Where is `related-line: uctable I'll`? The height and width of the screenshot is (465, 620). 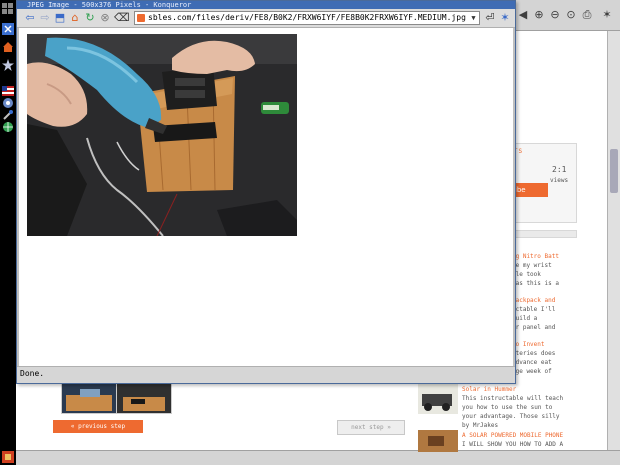
related-line: uctable I'll is located at coordinates (534, 309).